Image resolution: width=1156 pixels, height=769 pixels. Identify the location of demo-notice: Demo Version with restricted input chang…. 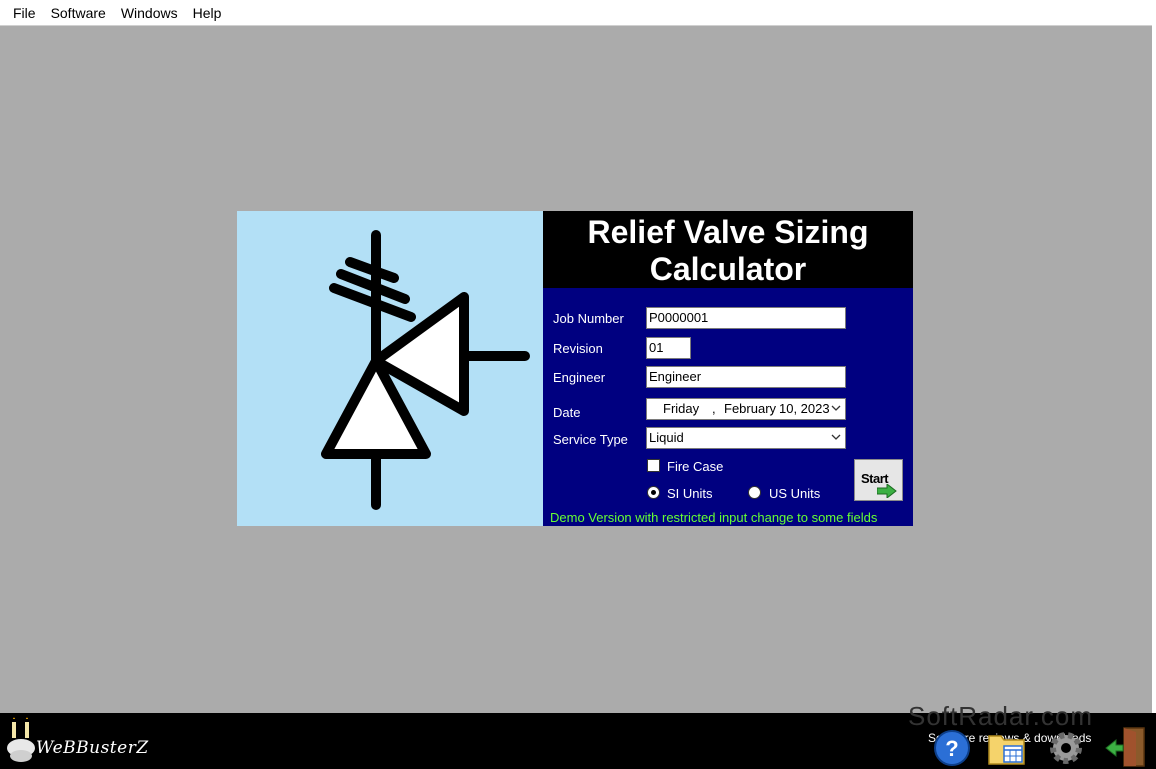
(714, 517).